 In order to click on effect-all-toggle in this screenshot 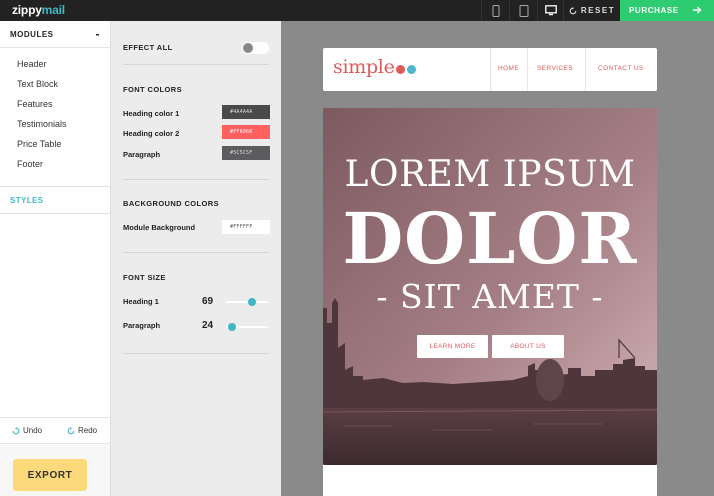, I will do `click(255, 48)`.